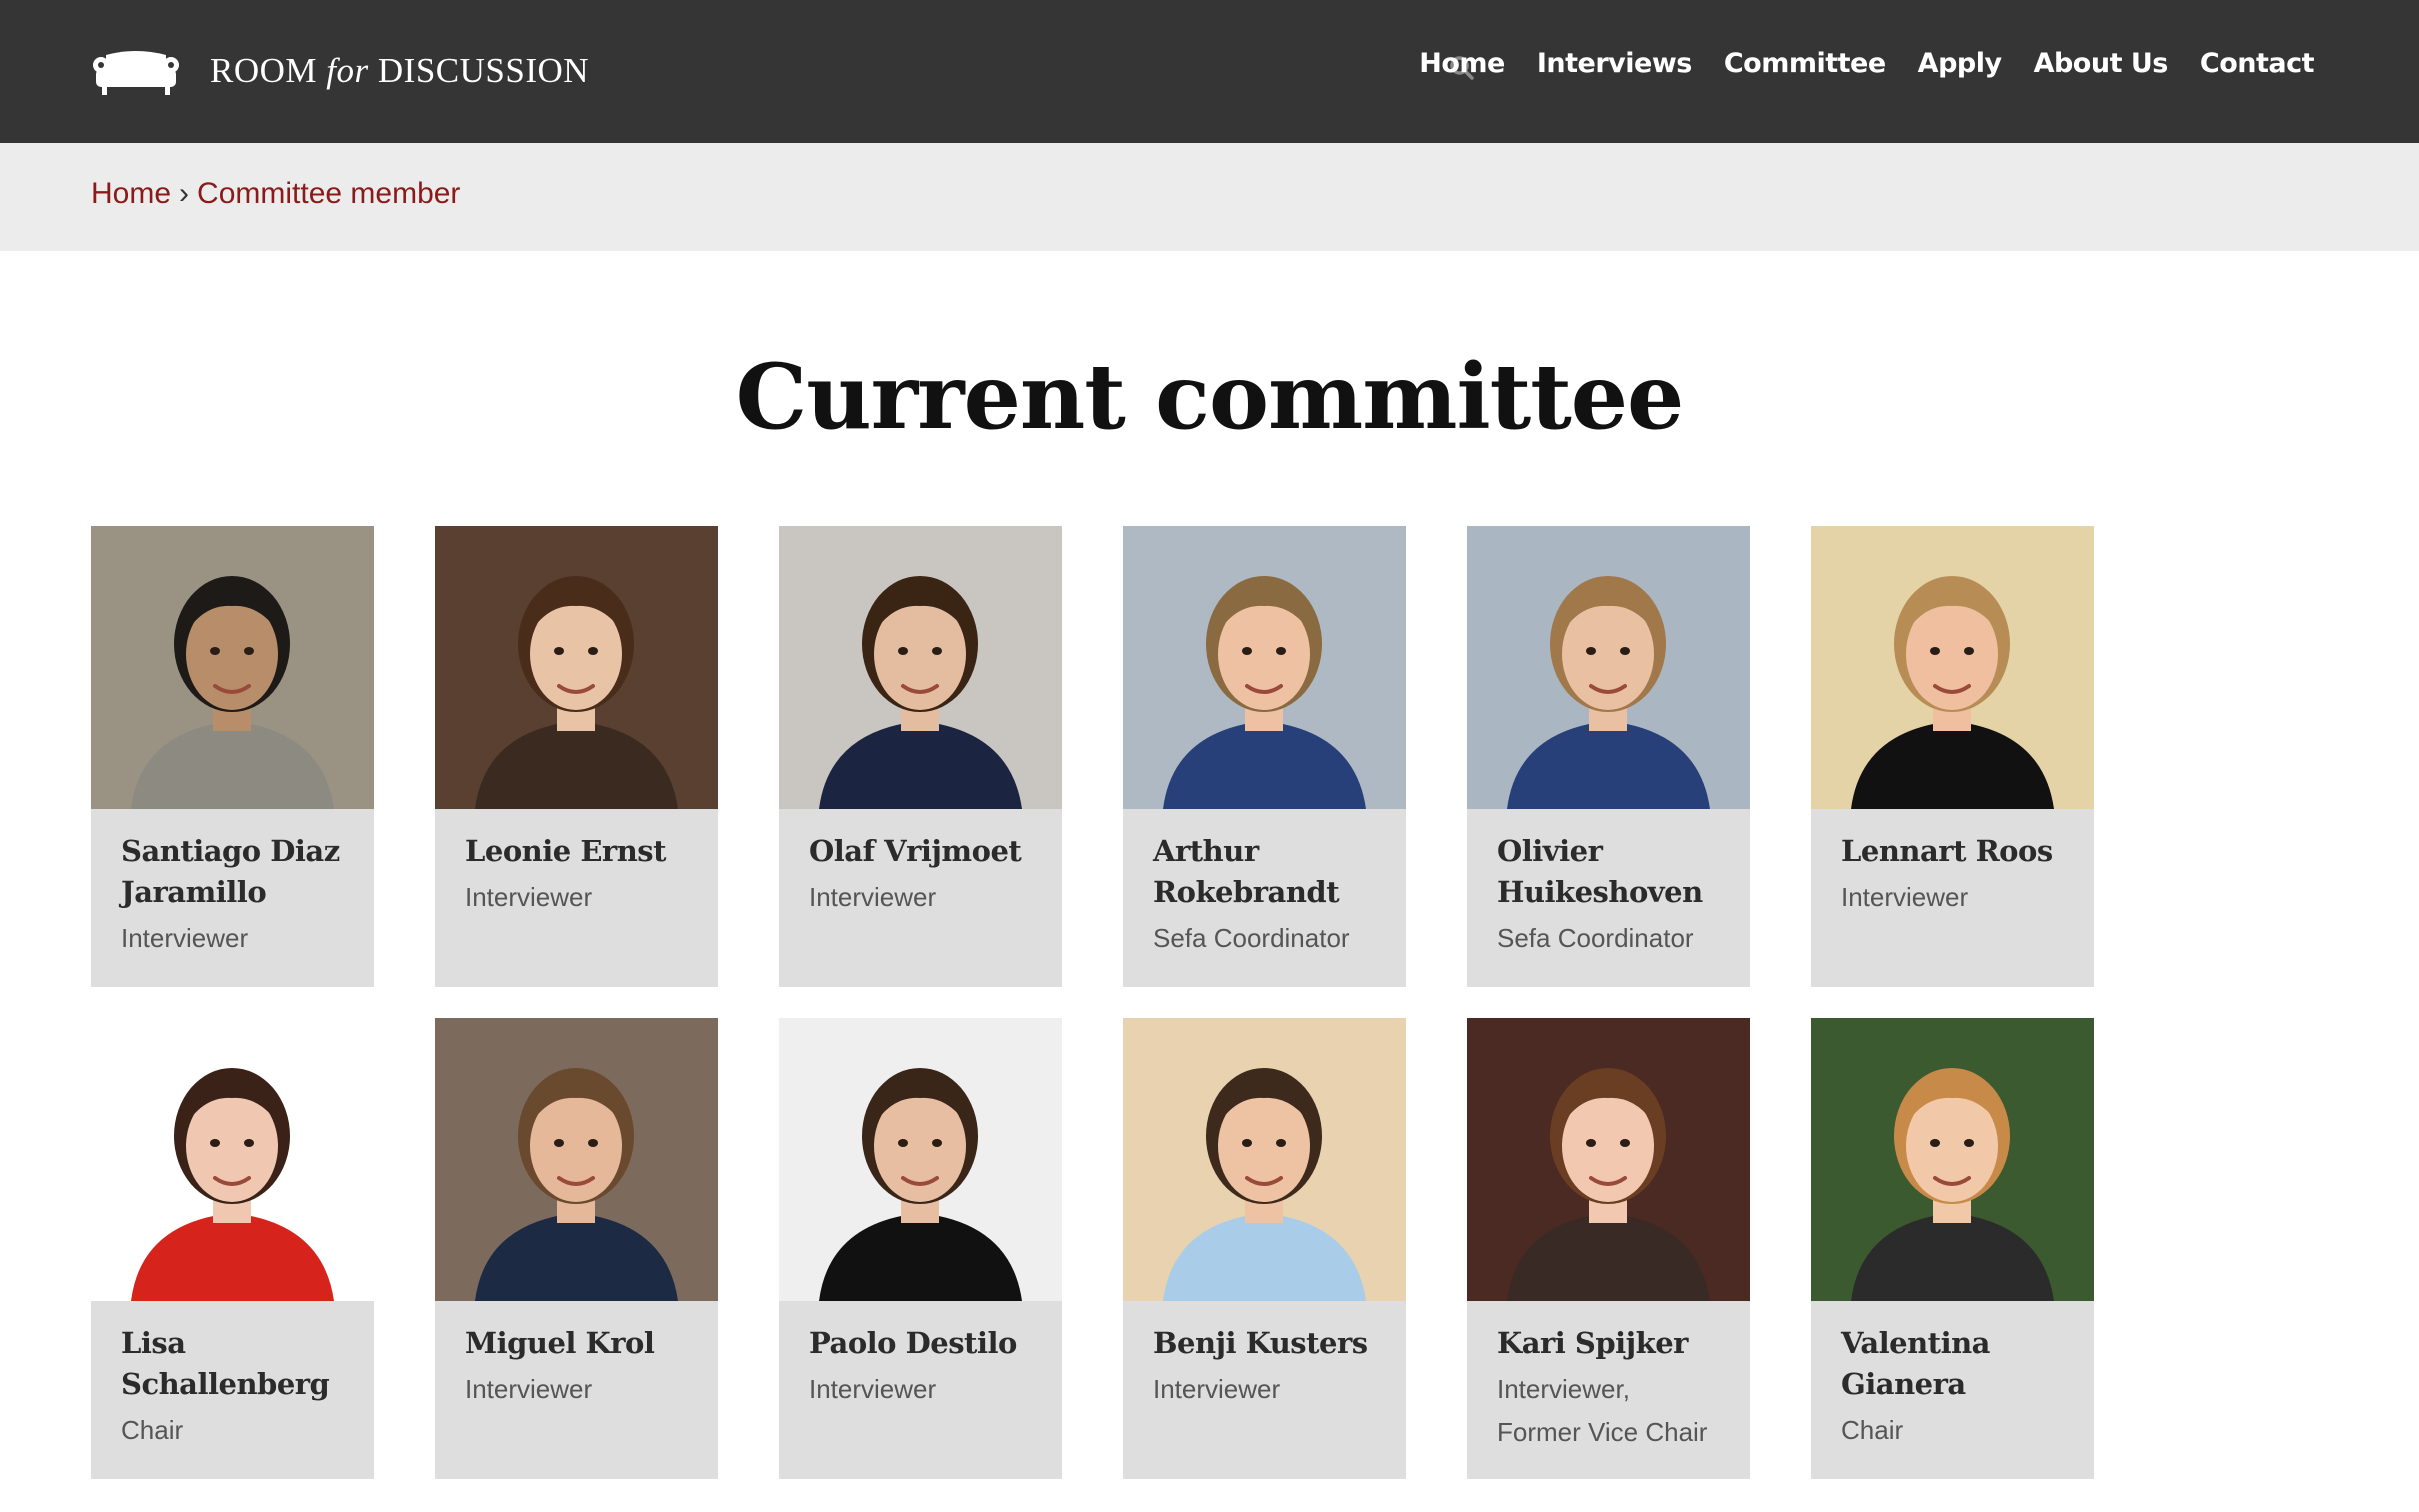  I want to click on member-card: Valentina Gianera Chair, so click(1952, 1248).